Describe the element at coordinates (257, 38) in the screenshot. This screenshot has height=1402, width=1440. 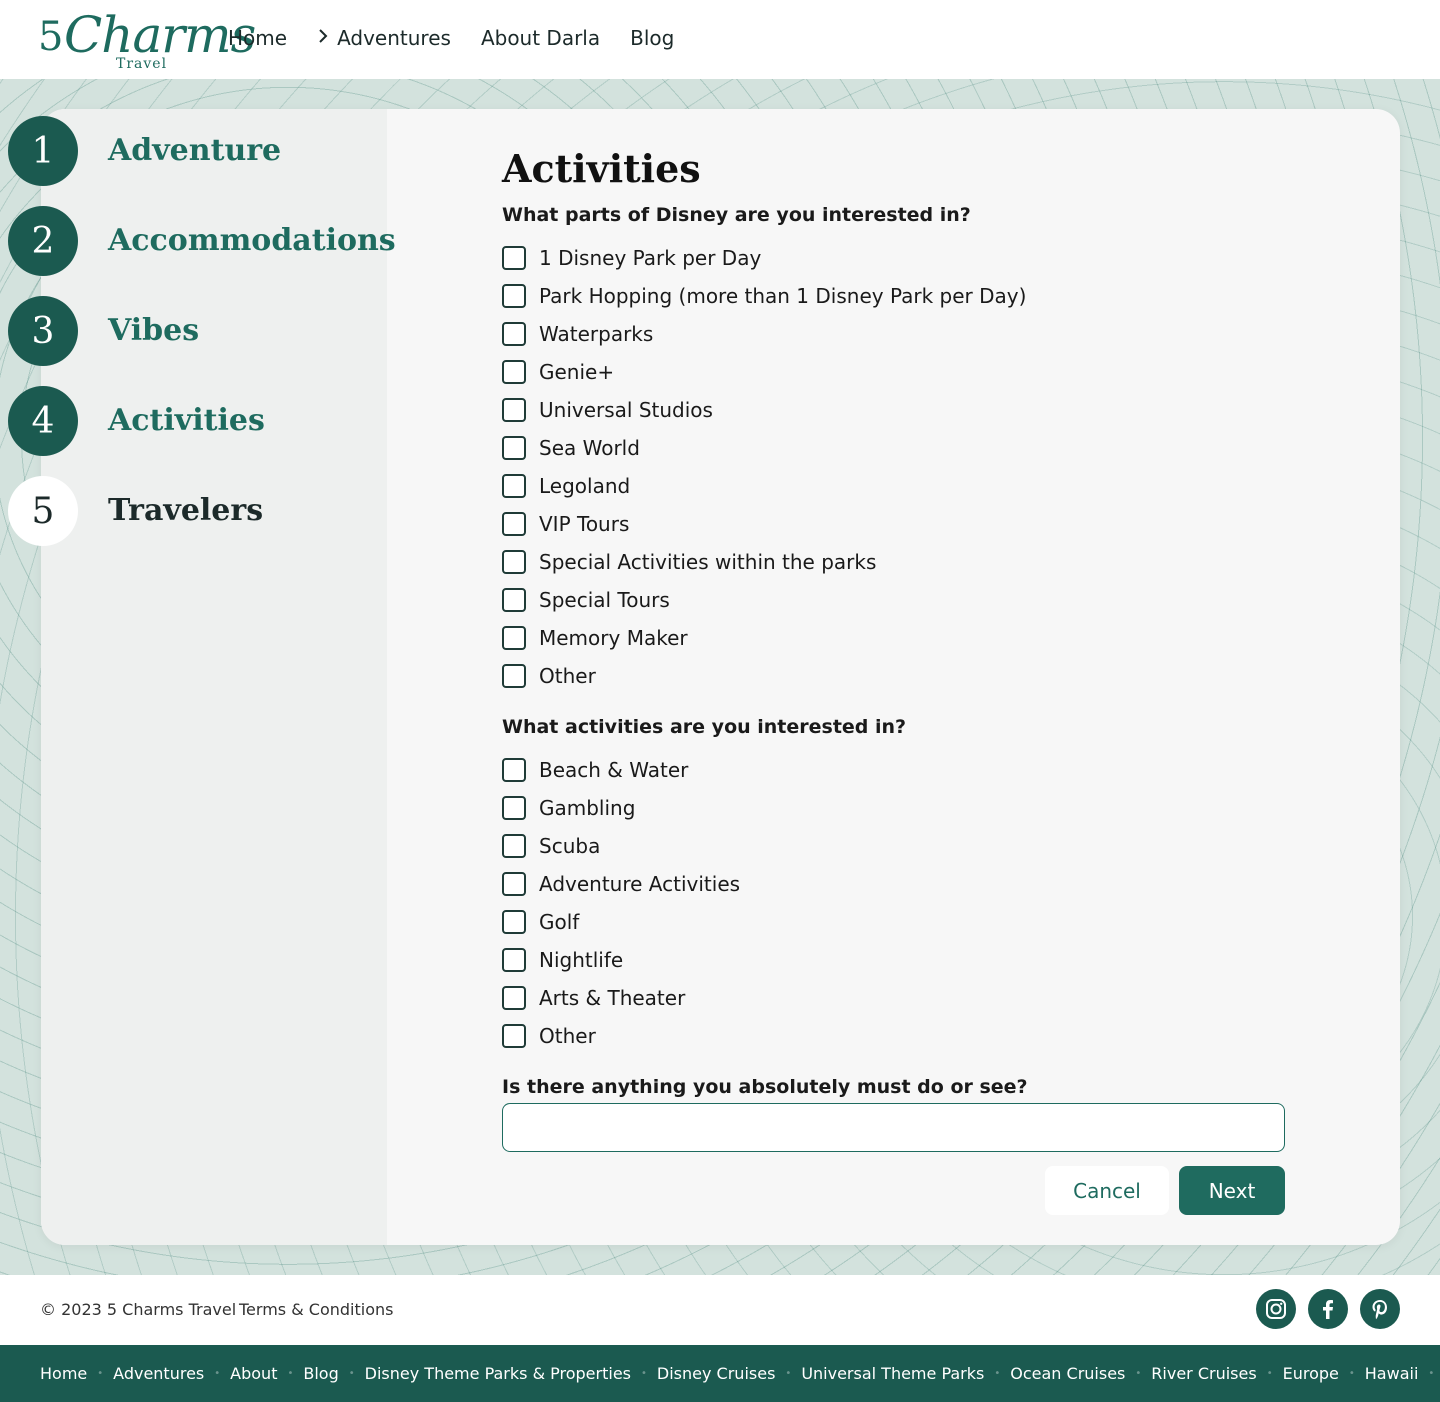
I see `nav-home: Home` at that location.